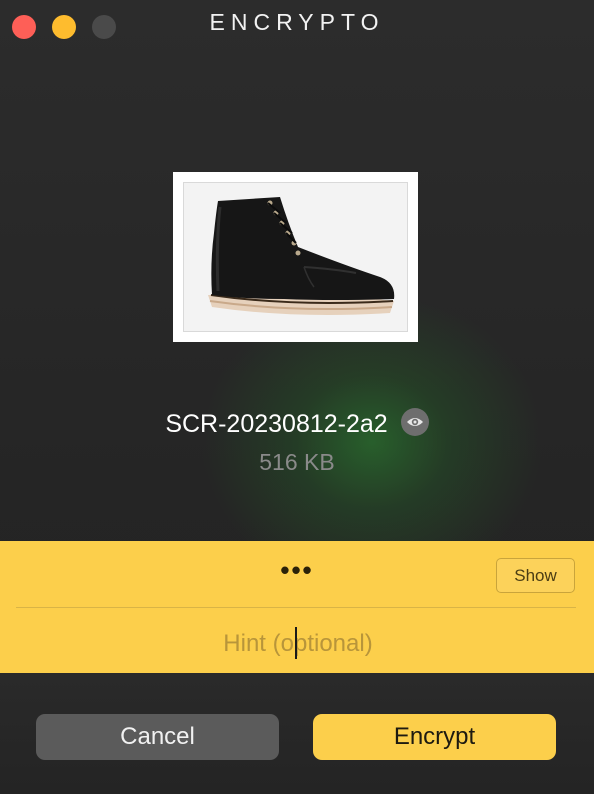 This screenshot has height=794, width=594. I want to click on file-name-row: SCR-20230812-2a2, so click(297, 423).